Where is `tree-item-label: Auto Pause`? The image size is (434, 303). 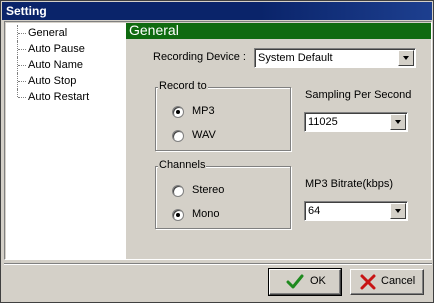
tree-item-label: Auto Pause is located at coordinates (56, 49).